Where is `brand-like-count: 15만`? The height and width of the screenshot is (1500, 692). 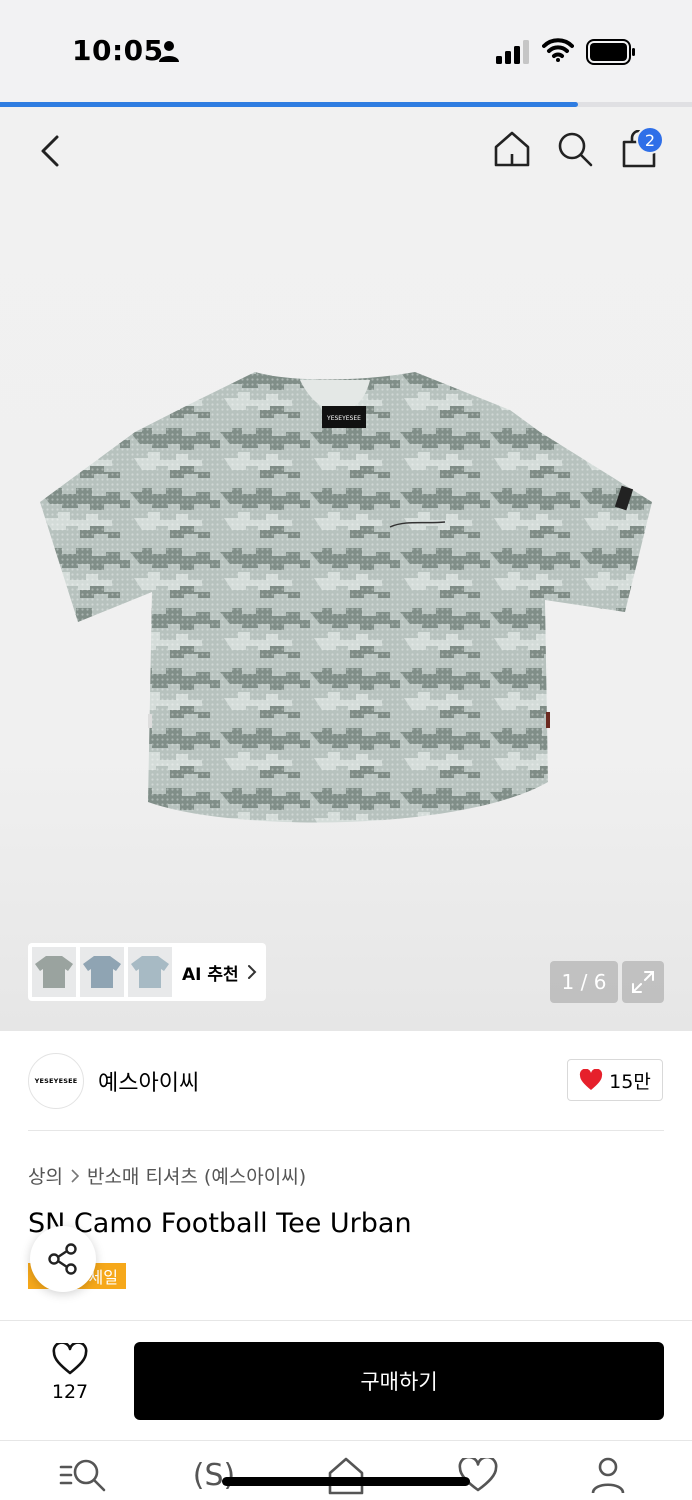
brand-like-count: 15만 is located at coordinates (630, 1081).